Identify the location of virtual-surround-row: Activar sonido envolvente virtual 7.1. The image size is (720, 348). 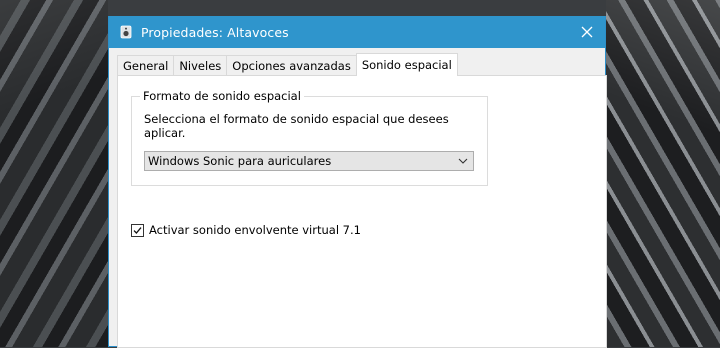
(246, 230).